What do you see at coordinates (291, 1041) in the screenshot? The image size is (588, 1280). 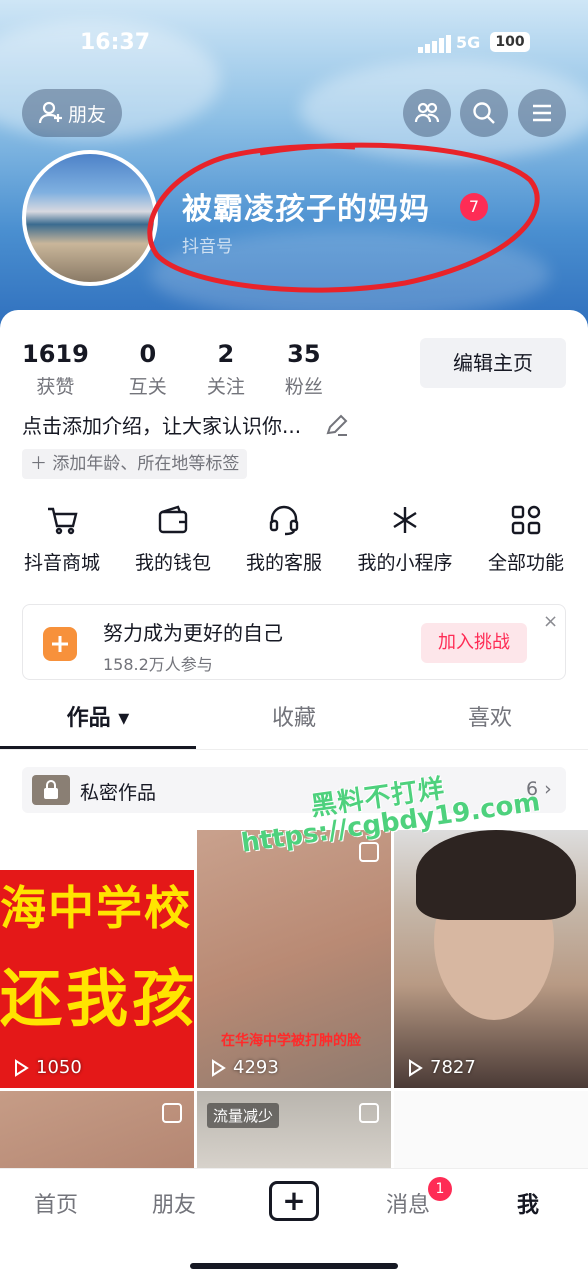 I see `thumb-caption: 在华海中学被打肿的脸` at bounding box center [291, 1041].